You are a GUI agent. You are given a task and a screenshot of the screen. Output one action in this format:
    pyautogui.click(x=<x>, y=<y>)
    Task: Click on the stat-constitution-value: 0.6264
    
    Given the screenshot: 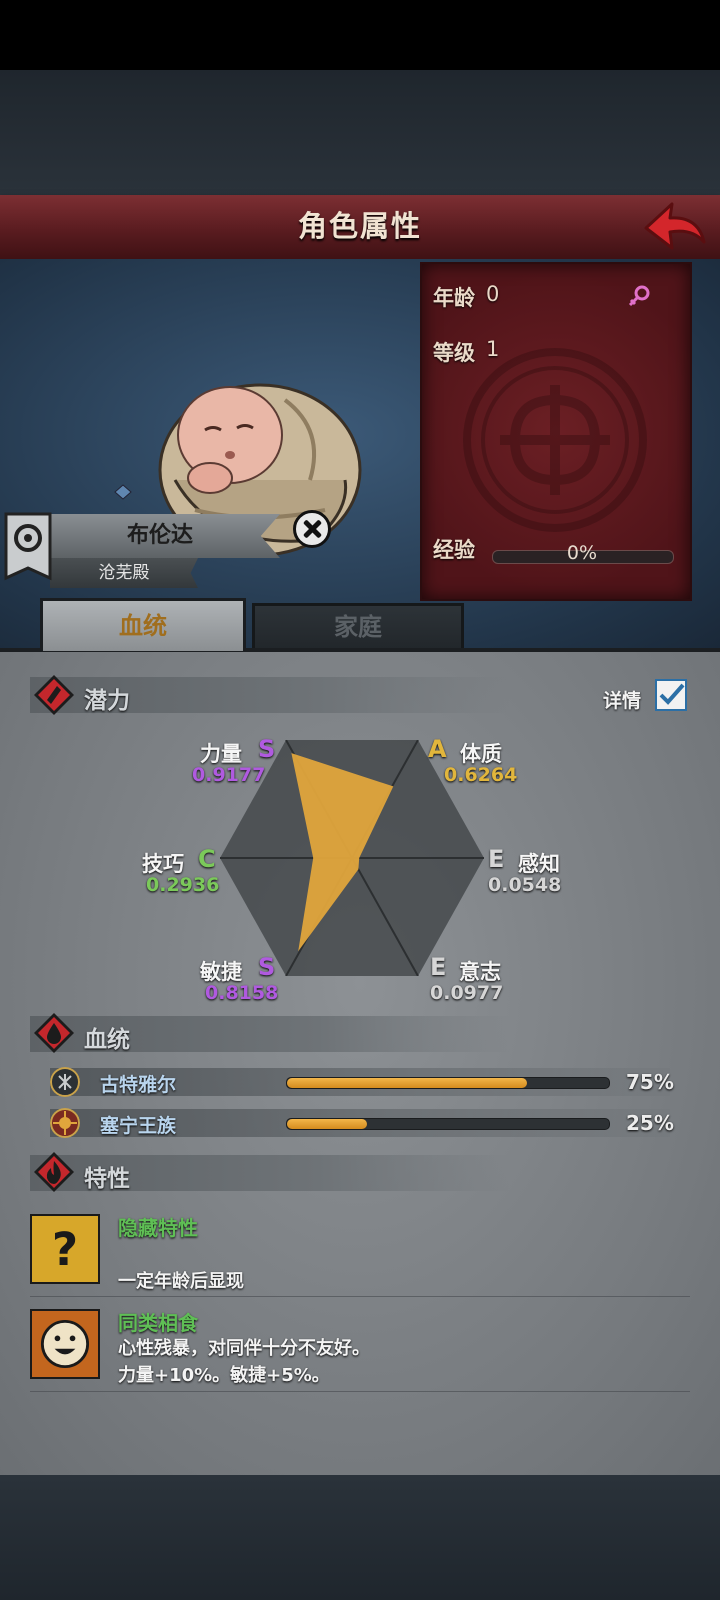 What is the action you would take?
    pyautogui.click(x=481, y=775)
    